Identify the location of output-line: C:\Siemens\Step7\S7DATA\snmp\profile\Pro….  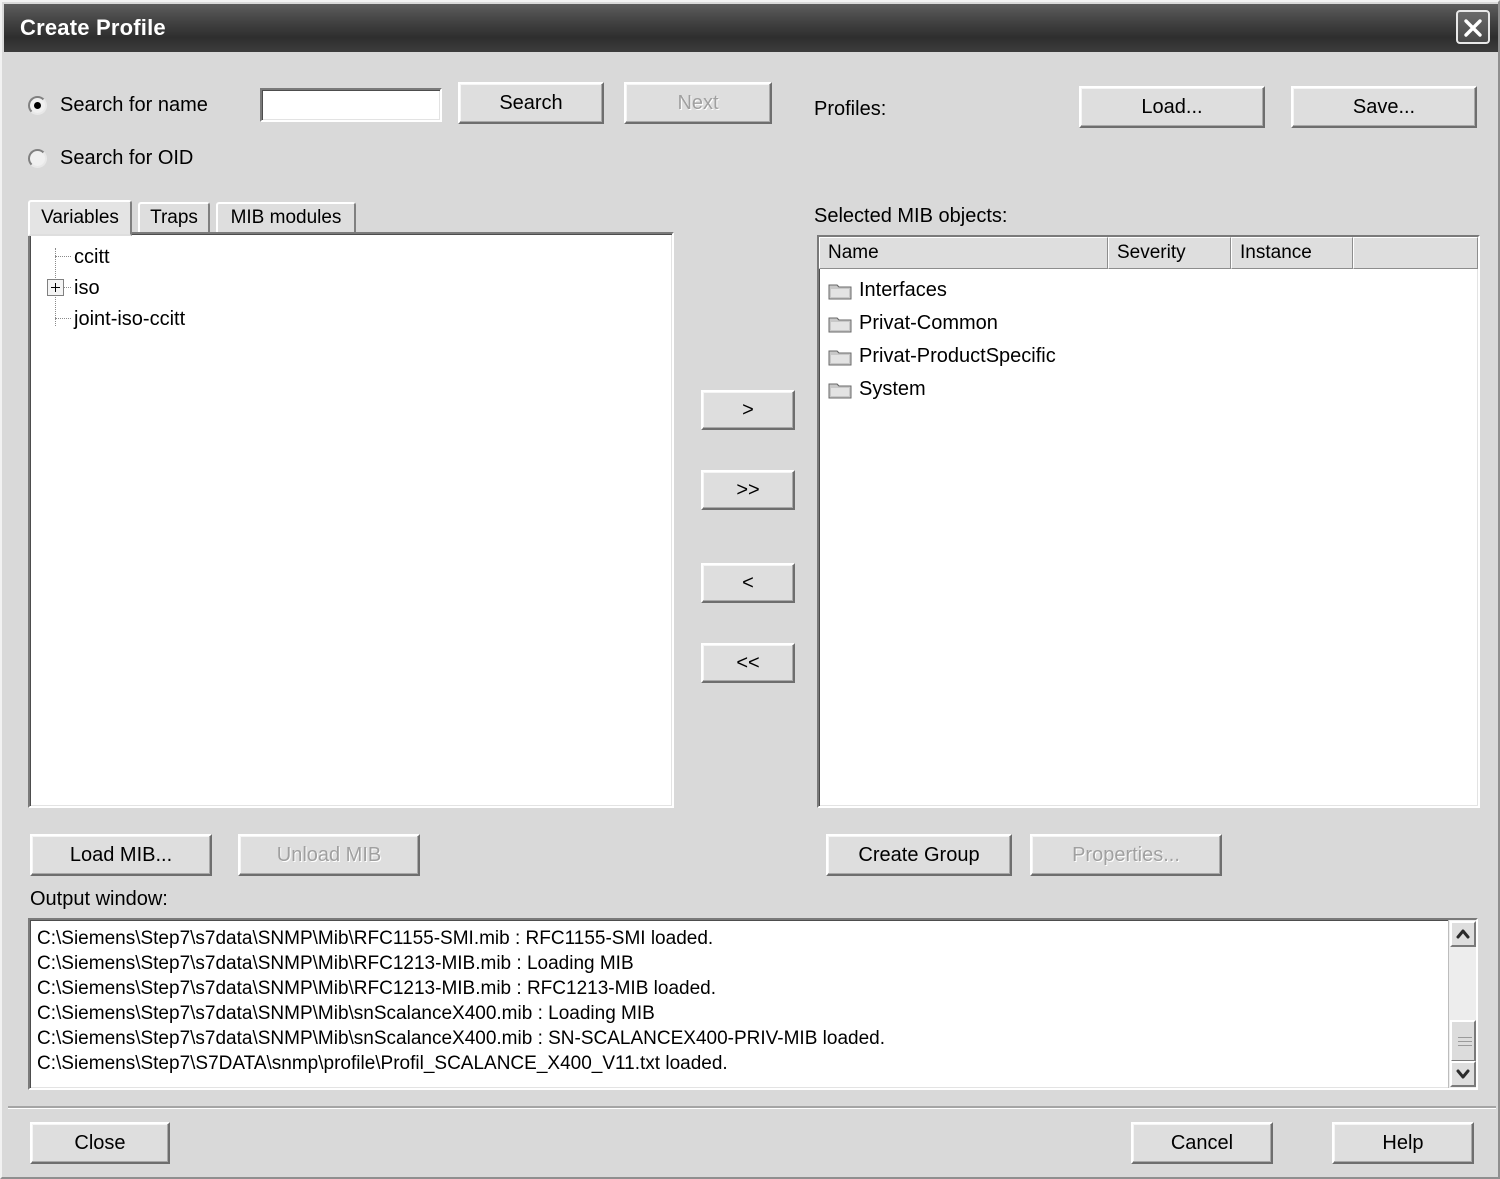
(382, 1063).